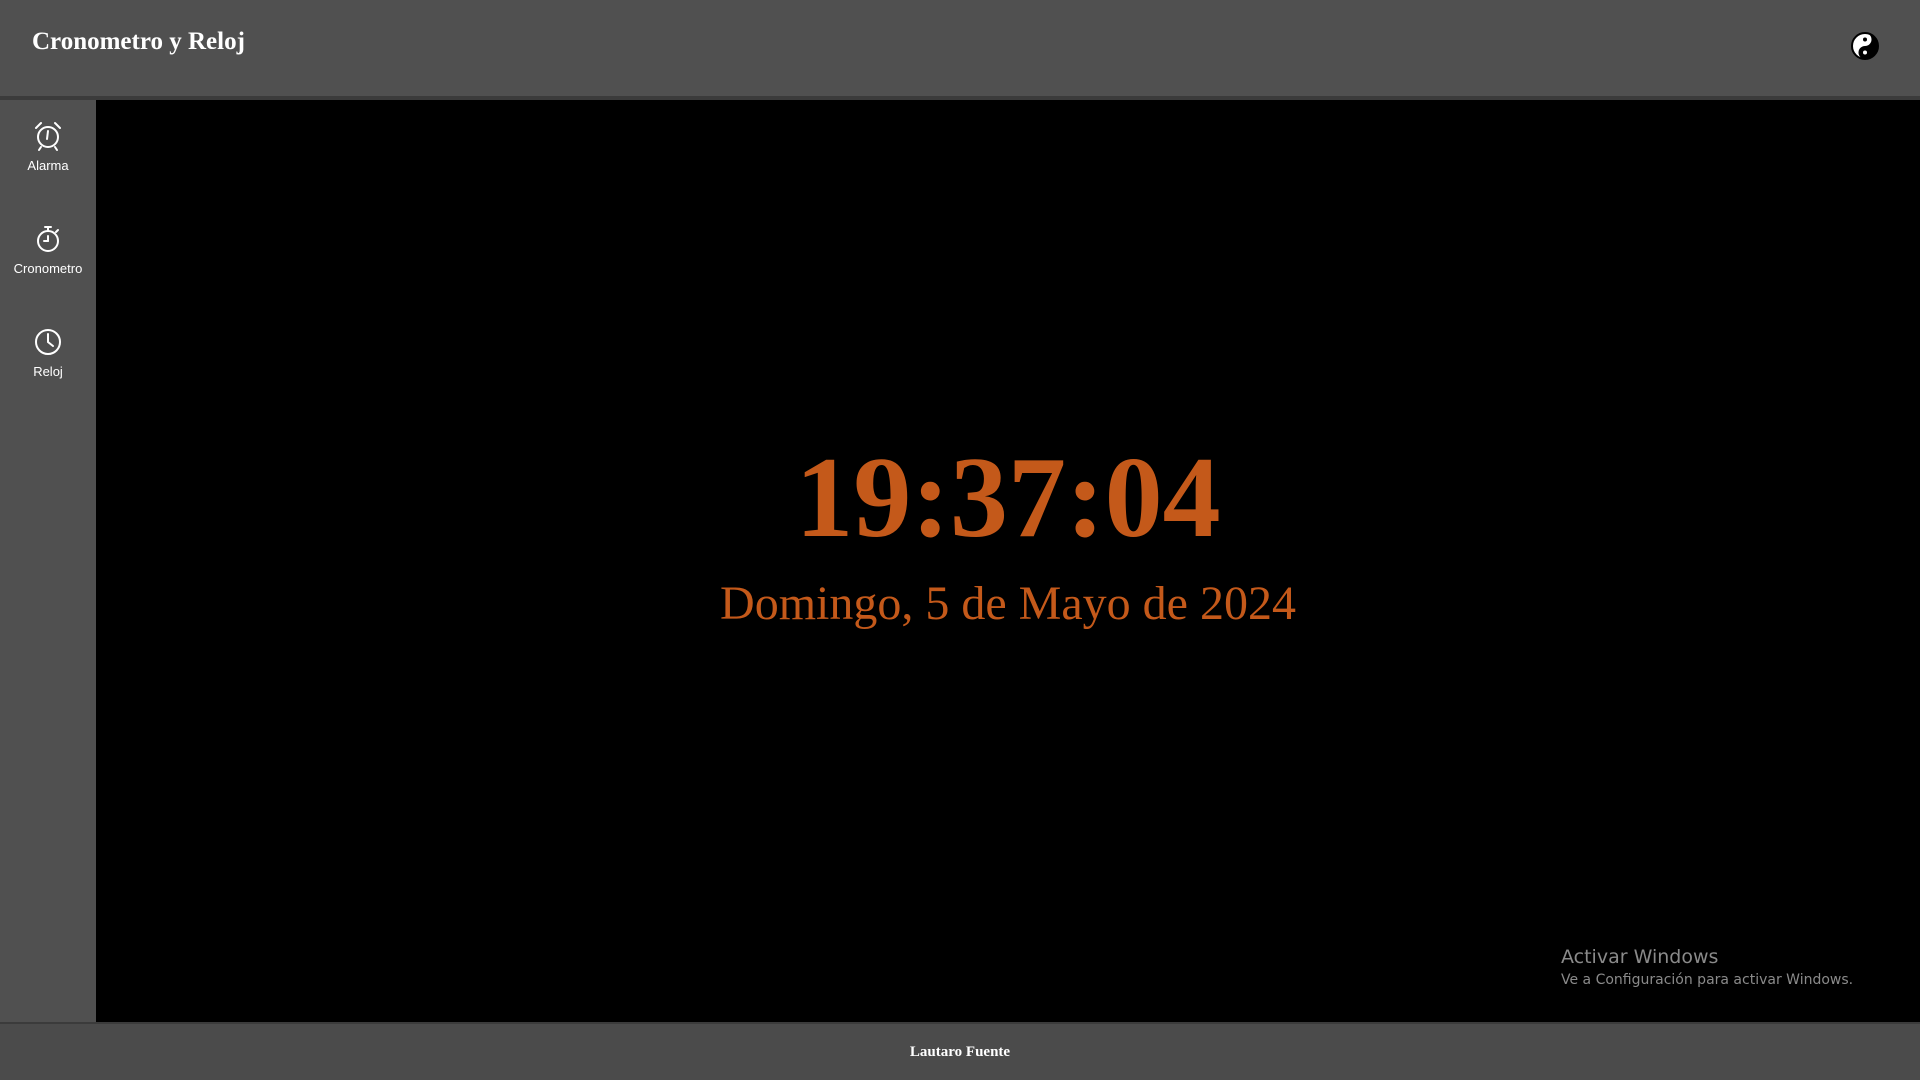  Describe the element at coordinates (48, 342) in the screenshot. I see `clock-icon` at that location.